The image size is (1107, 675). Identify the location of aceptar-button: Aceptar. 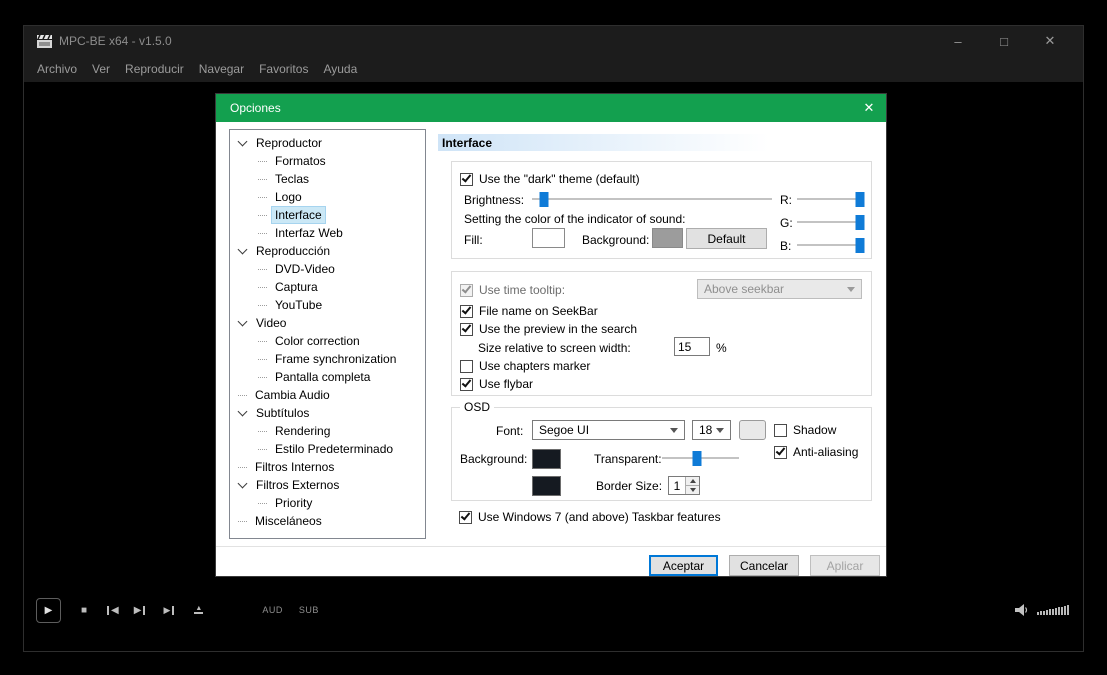
(683, 565).